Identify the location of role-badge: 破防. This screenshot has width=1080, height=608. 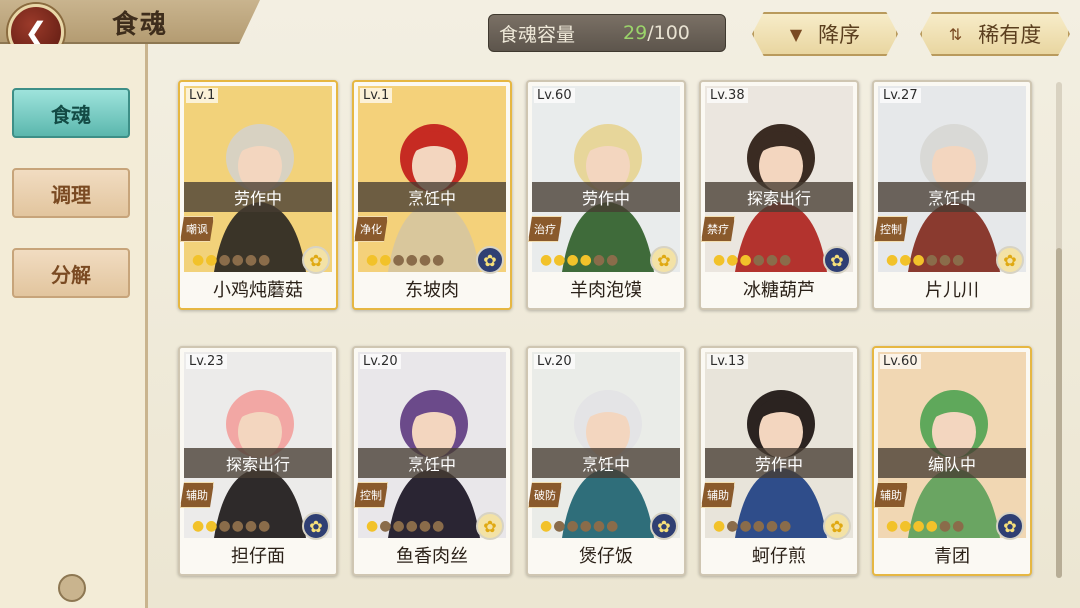
(545, 495).